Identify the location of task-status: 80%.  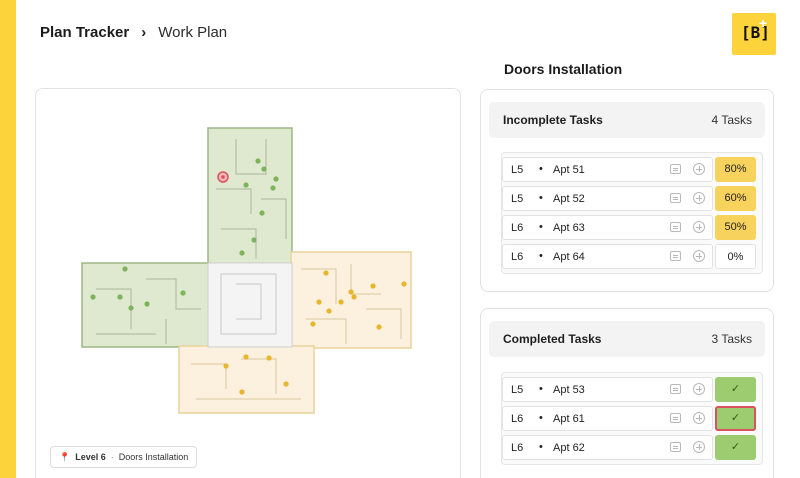
(735, 169).